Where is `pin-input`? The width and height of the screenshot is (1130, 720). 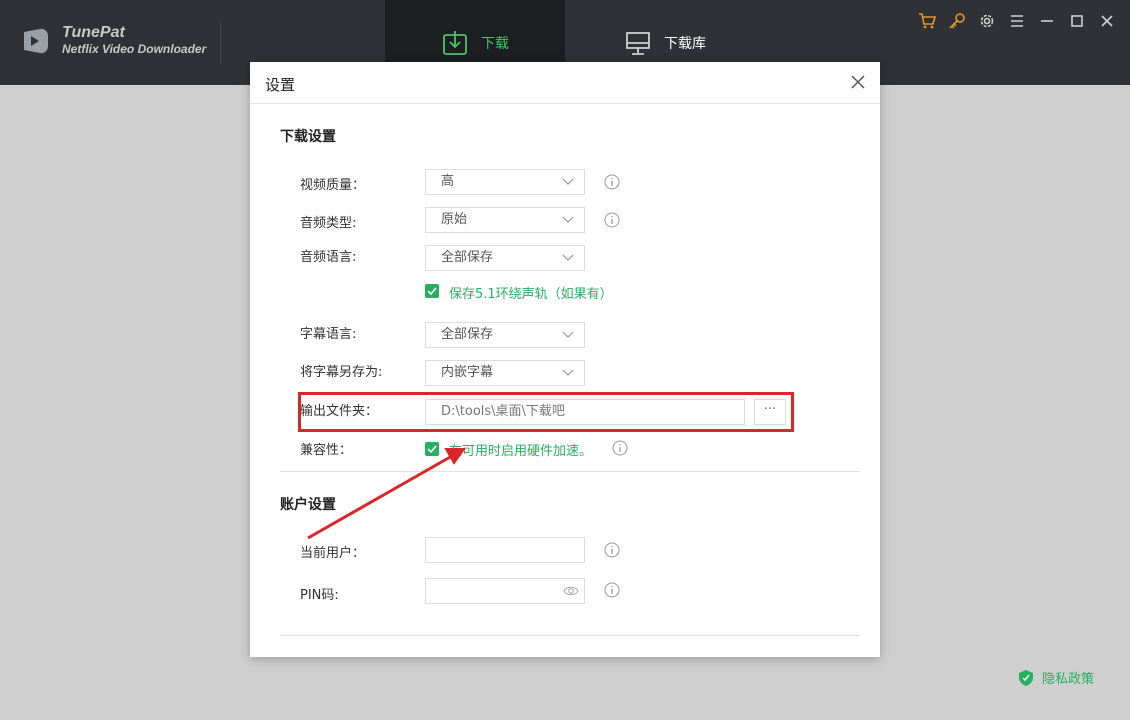
pin-input is located at coordinates (505, 591).